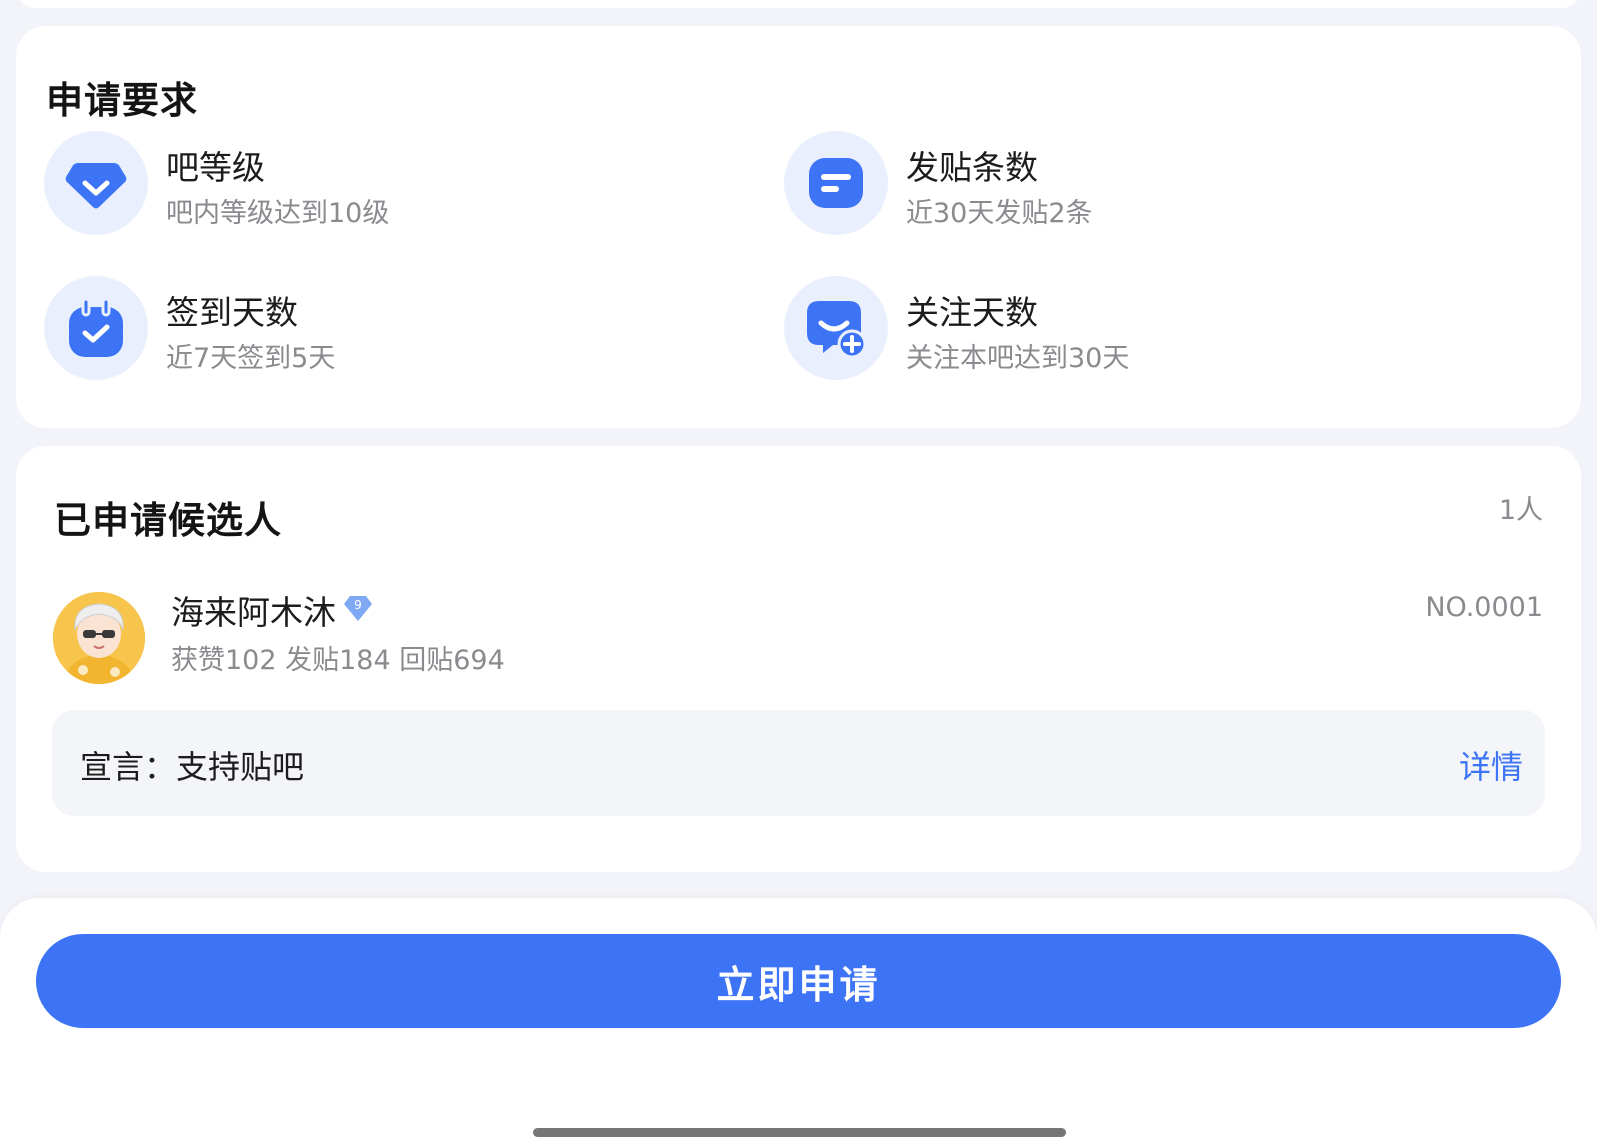  What do you see at coordinates (253, 610) in the screenshot?
I see `candidate-name: 海来阿木沐` at bounding box center [253, 610].